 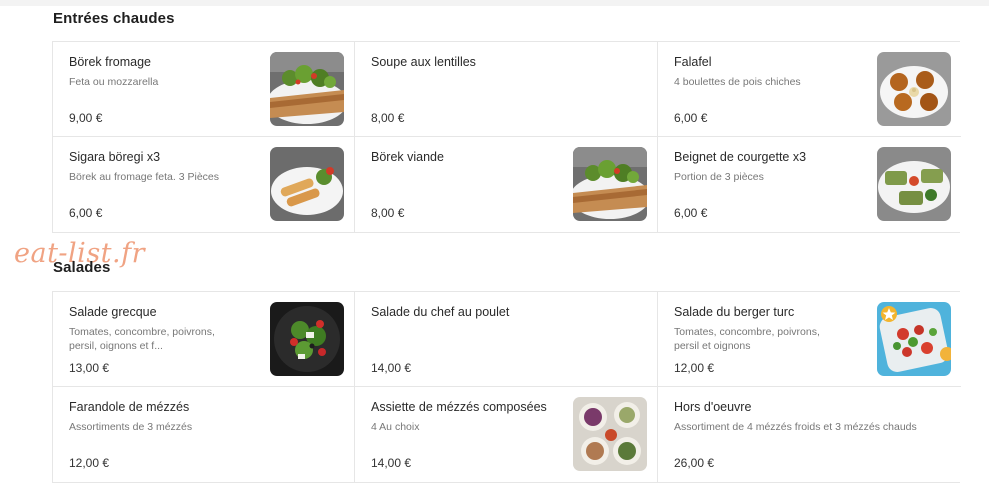 What do you see at coordinates (914, 339) in the screenshot?
I see `salade-berger-image` at bounding box center [914, 339].